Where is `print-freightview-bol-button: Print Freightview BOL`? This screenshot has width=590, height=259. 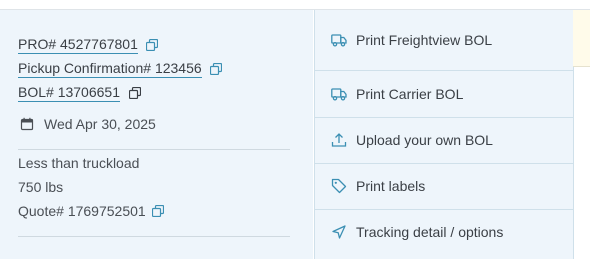
print-freightview-bol-button: Print Freightview BOL is located at coordinates (444, 40).